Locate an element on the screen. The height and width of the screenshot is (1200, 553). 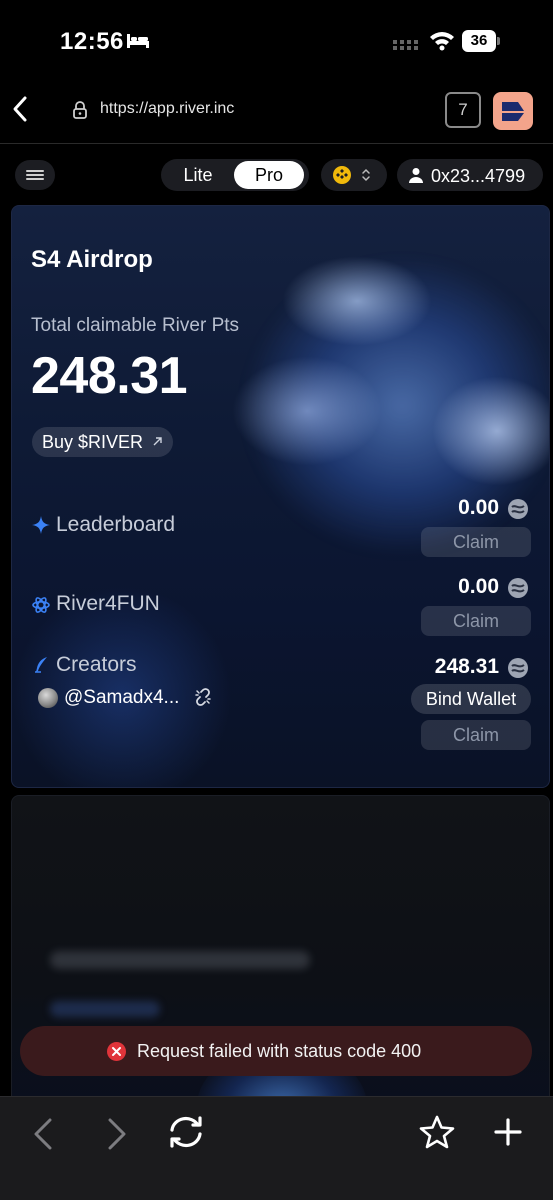
creators-amount: 248.31 is located at coordinates (466, 666).